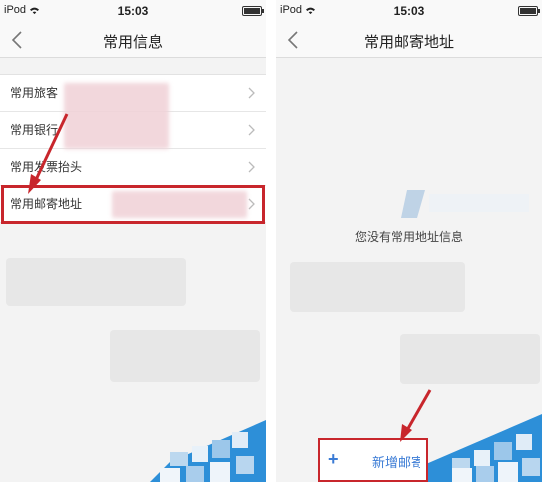 This screenshot has width=542, height=482. What do you see at coordinates (34, 93) in the screenshot?
I see `list-item-label: 常用旅客` at bounding box center [34, 93].